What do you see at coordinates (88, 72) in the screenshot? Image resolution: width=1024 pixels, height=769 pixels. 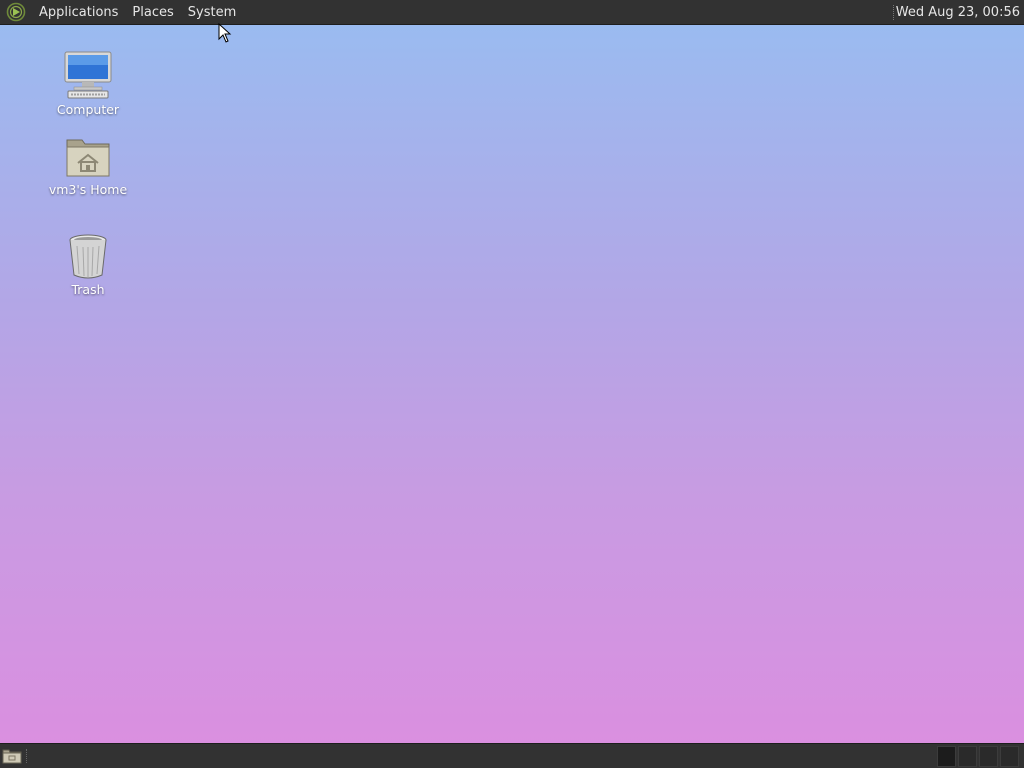 I see `computer-icon` at bounding box center [88, 72].